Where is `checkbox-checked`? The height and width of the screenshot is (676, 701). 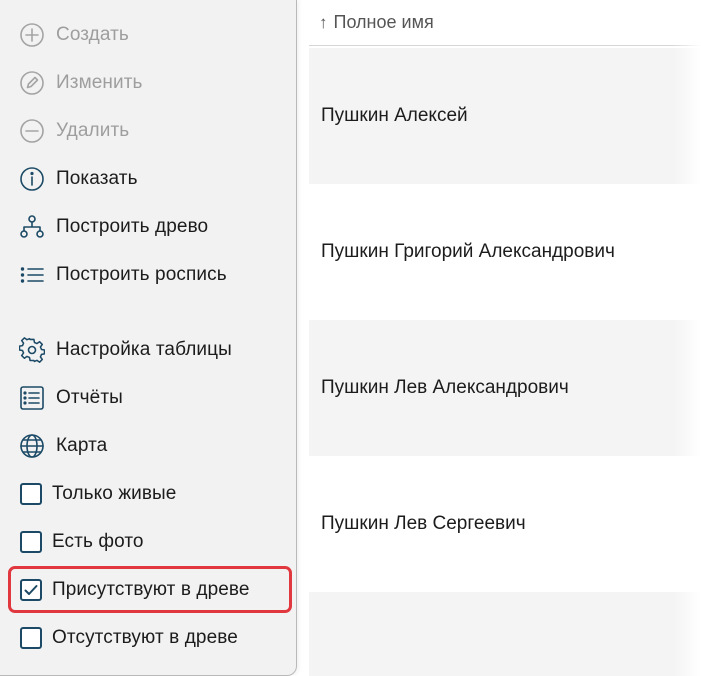 checkbox-checked is located at coordinates (31, 590).